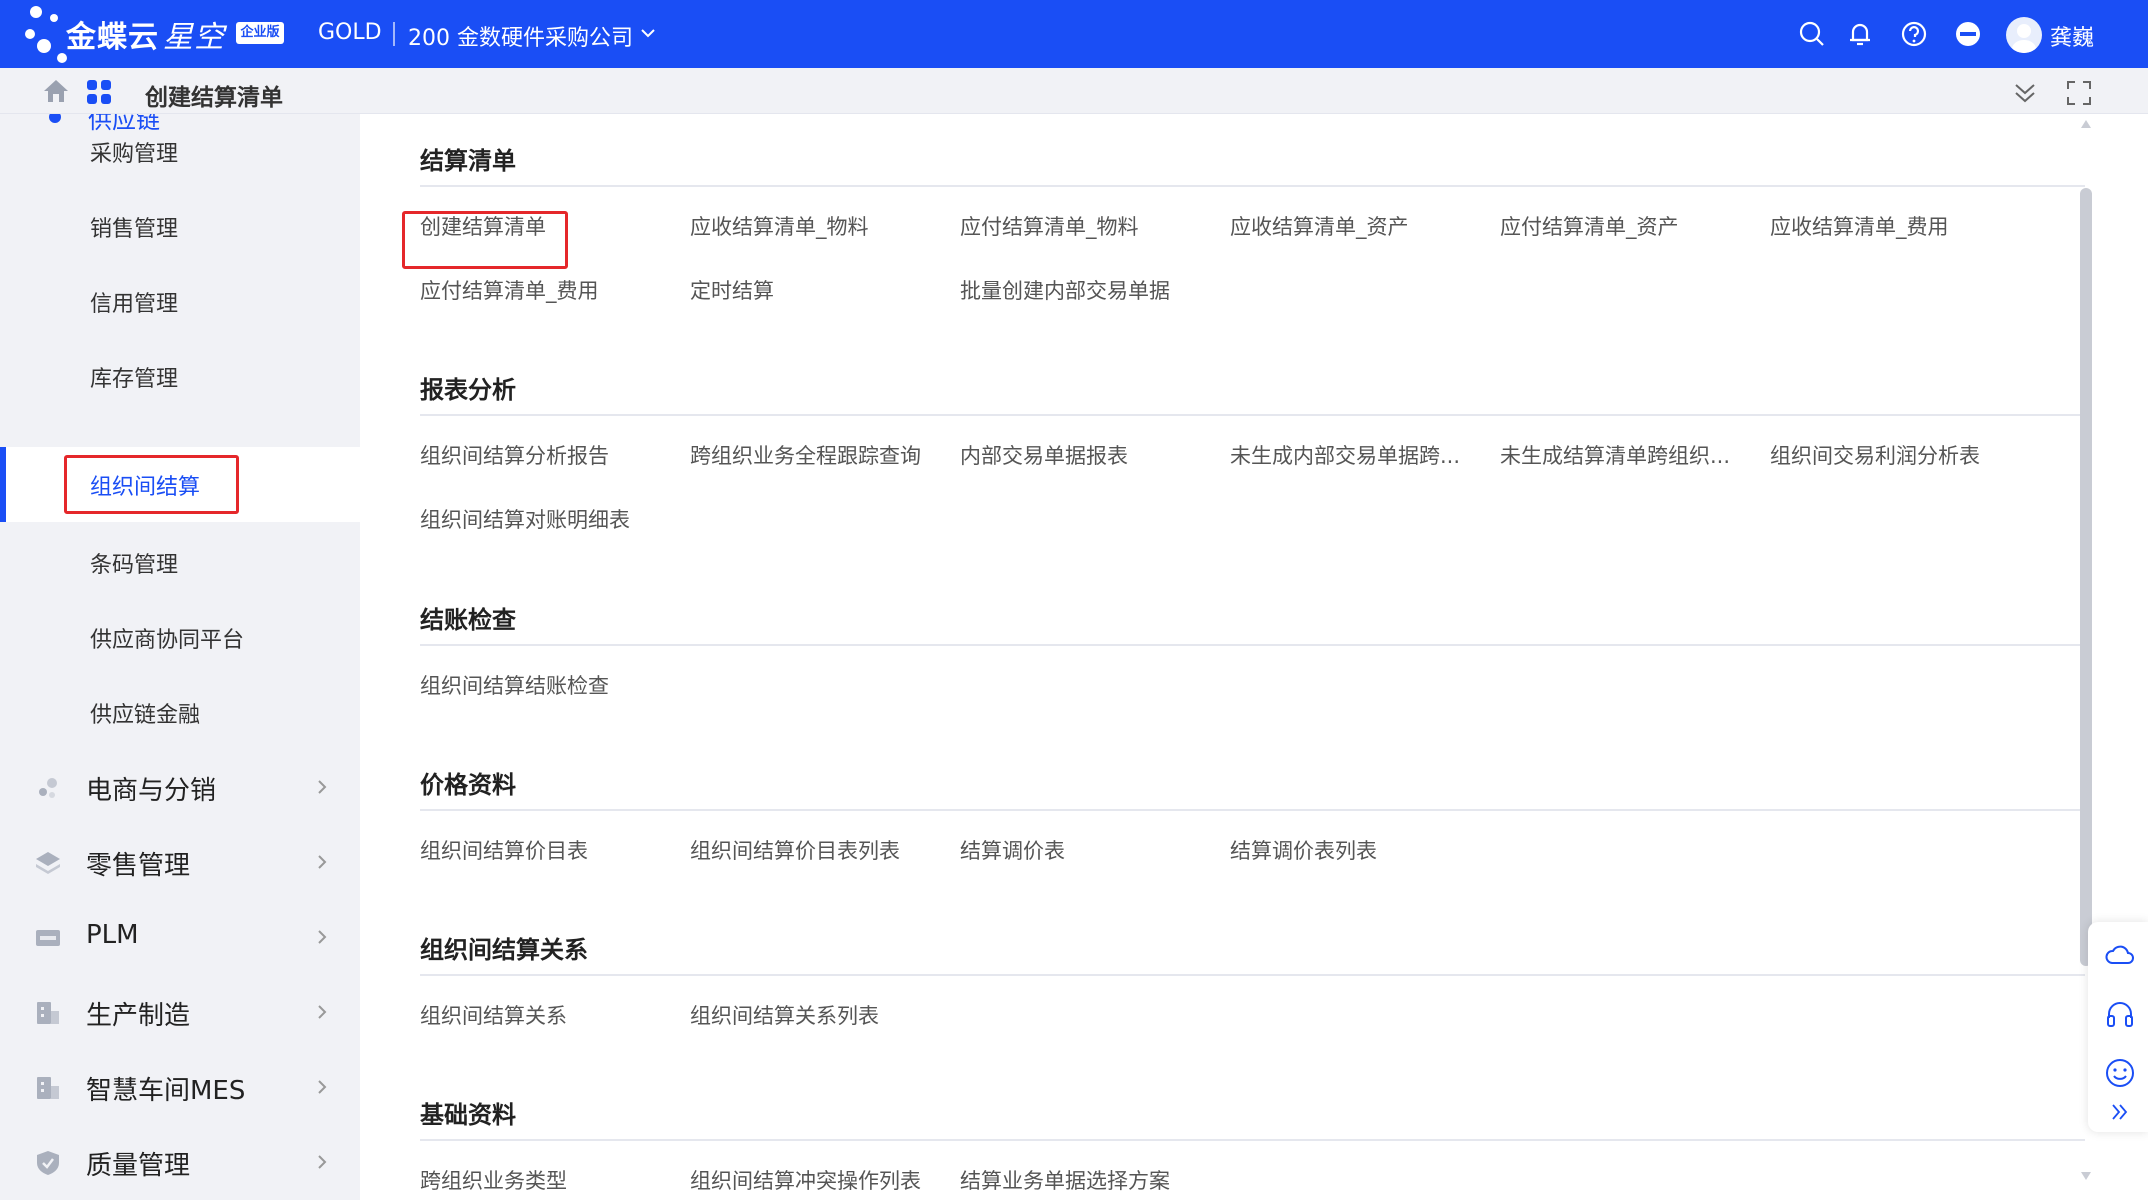 This screenshot has width=2148, height=1200. Describe the element at coordinates (468, 620) in the screenshot. I see `section-title: 结账检查` at that location.